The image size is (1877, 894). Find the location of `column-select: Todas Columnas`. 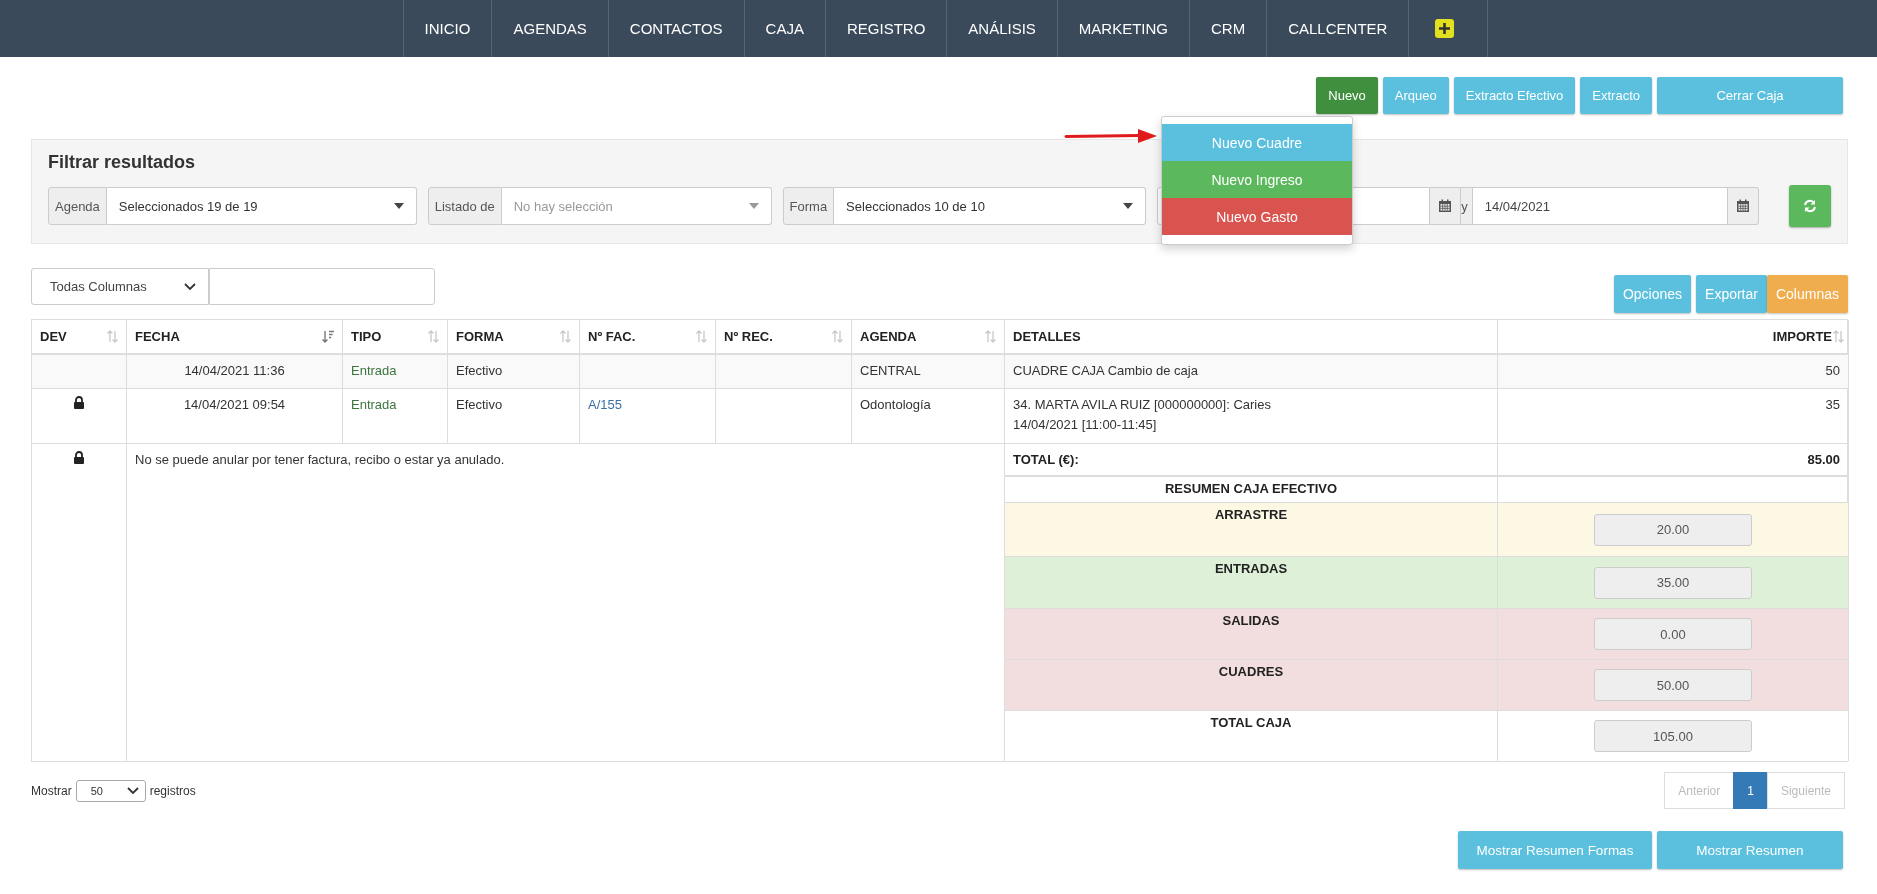

column-select: Todas Columnas is located at coordinates (120, 286).